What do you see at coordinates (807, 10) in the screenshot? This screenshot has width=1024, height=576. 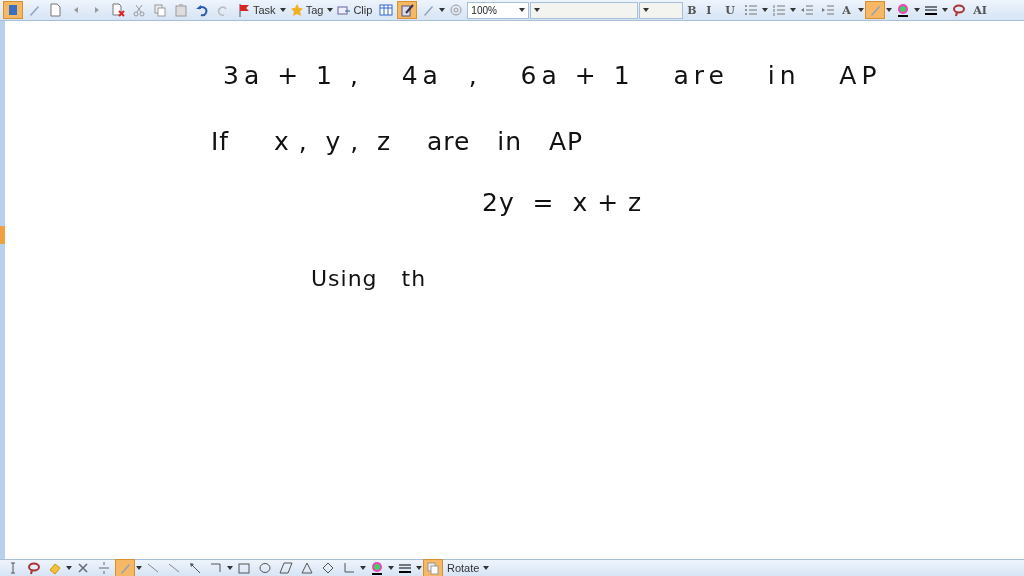 I see `outdent-icon` at bounding box center [807, 10].